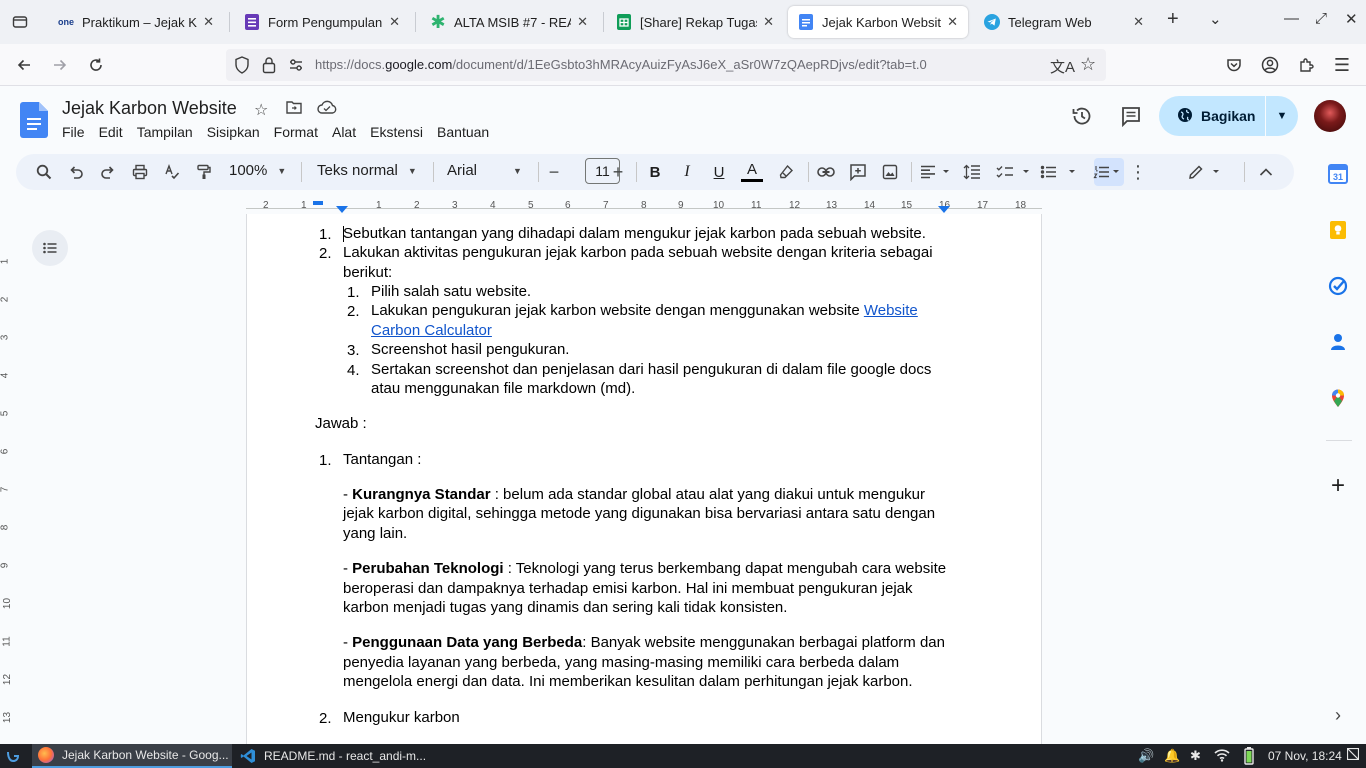  What do you see at coordinates (1206, 172) in the screenshot?
I see `editing-mode-icon` at bounding box center [1206, 172].